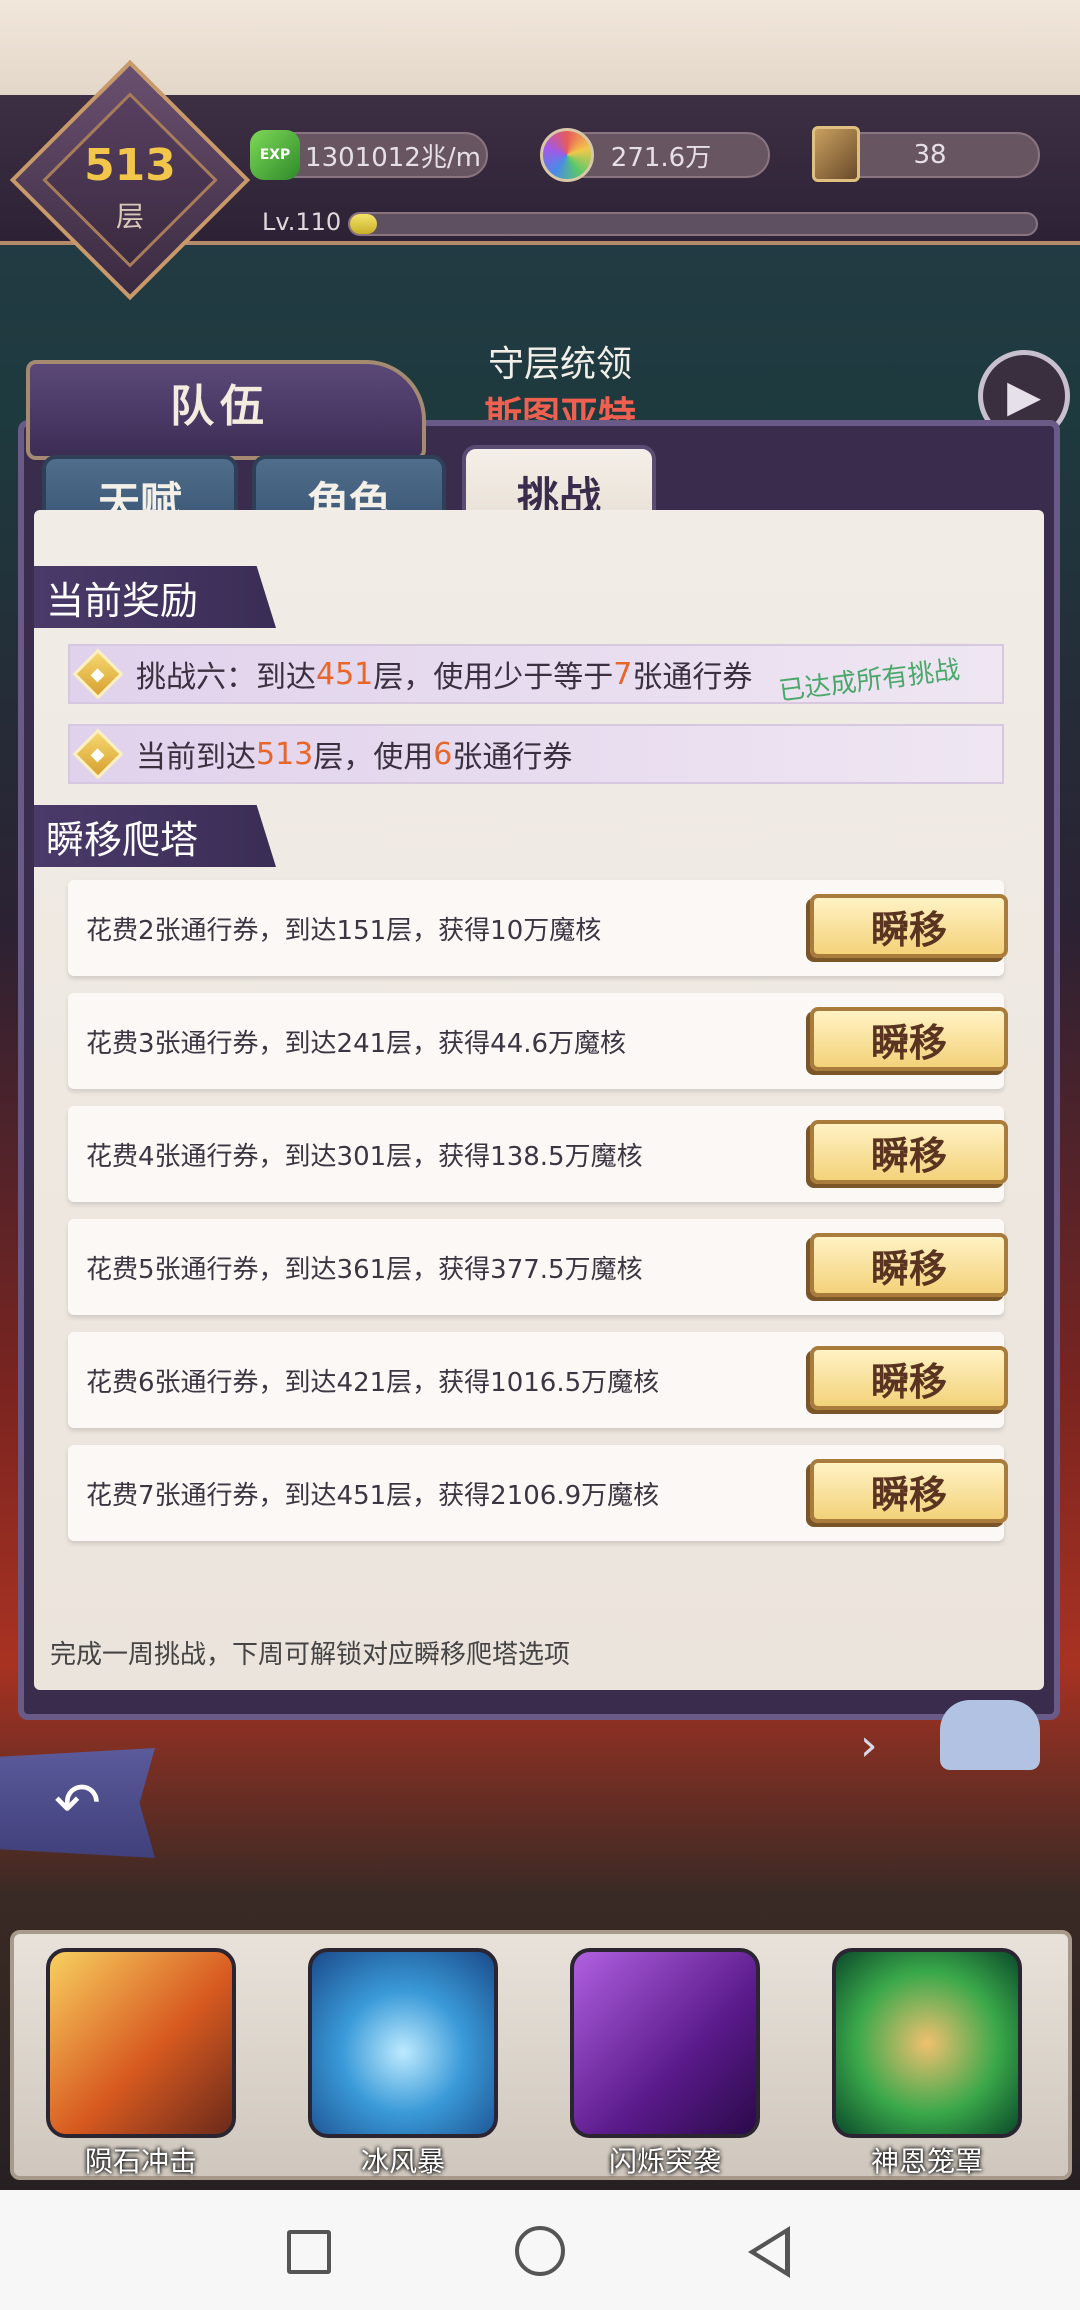 The width and height of the screenshot is (1080, 2310). Describe the element at coordinates (1024, 396) in the screenshot. I see `play-icon: ▶` at that location.